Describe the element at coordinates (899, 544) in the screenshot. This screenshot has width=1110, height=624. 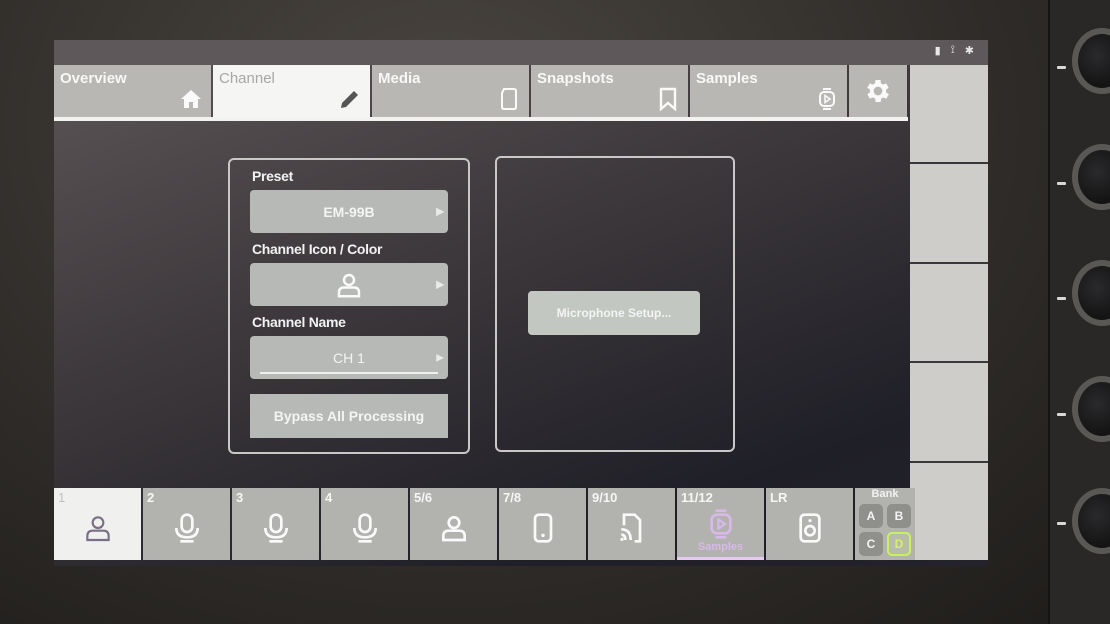
I see `bank-button-d: D` at that location.